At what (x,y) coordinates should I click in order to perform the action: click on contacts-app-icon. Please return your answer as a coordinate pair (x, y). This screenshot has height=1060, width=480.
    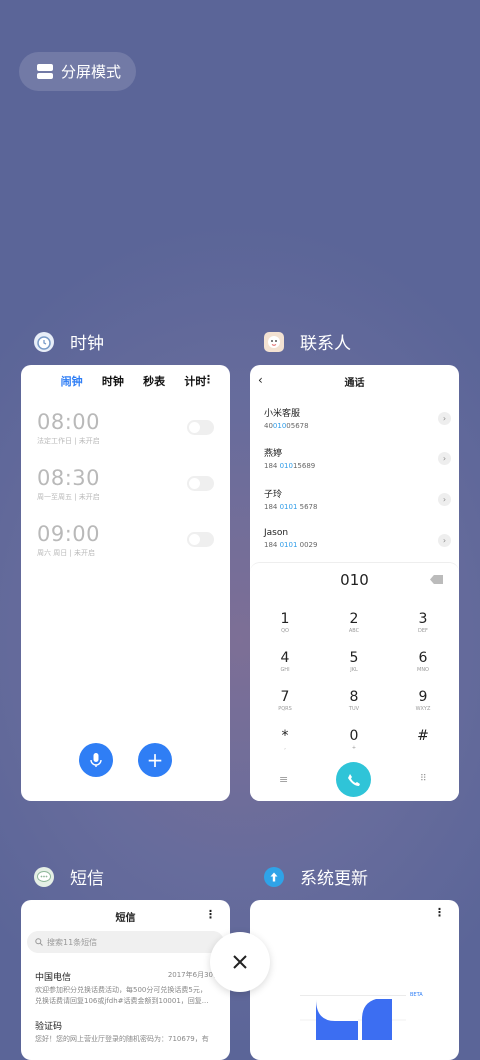
    Looking at the image, I should click on (274, 341).